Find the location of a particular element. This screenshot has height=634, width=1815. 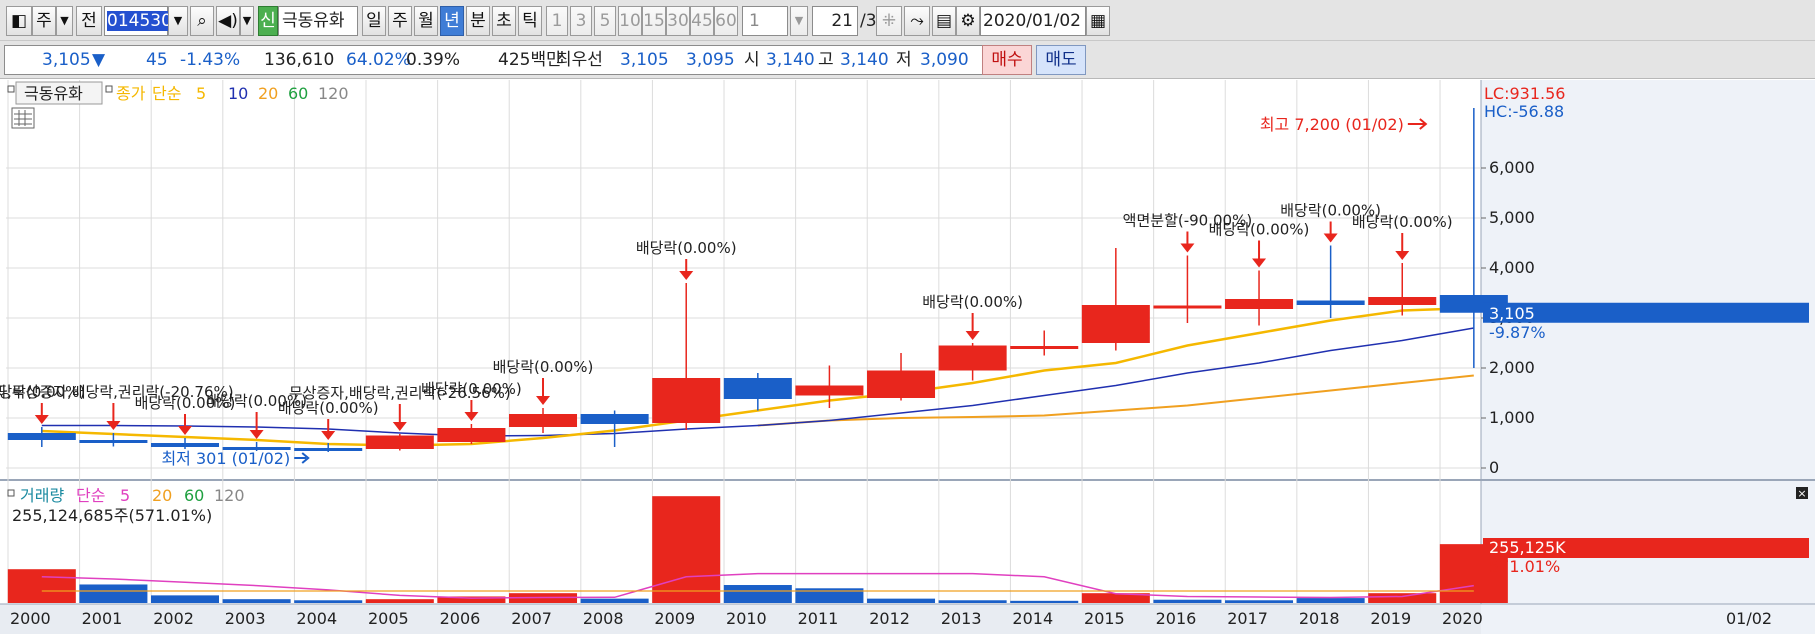

x-tick-label: 2018 is located at coordinates (1319, 618).